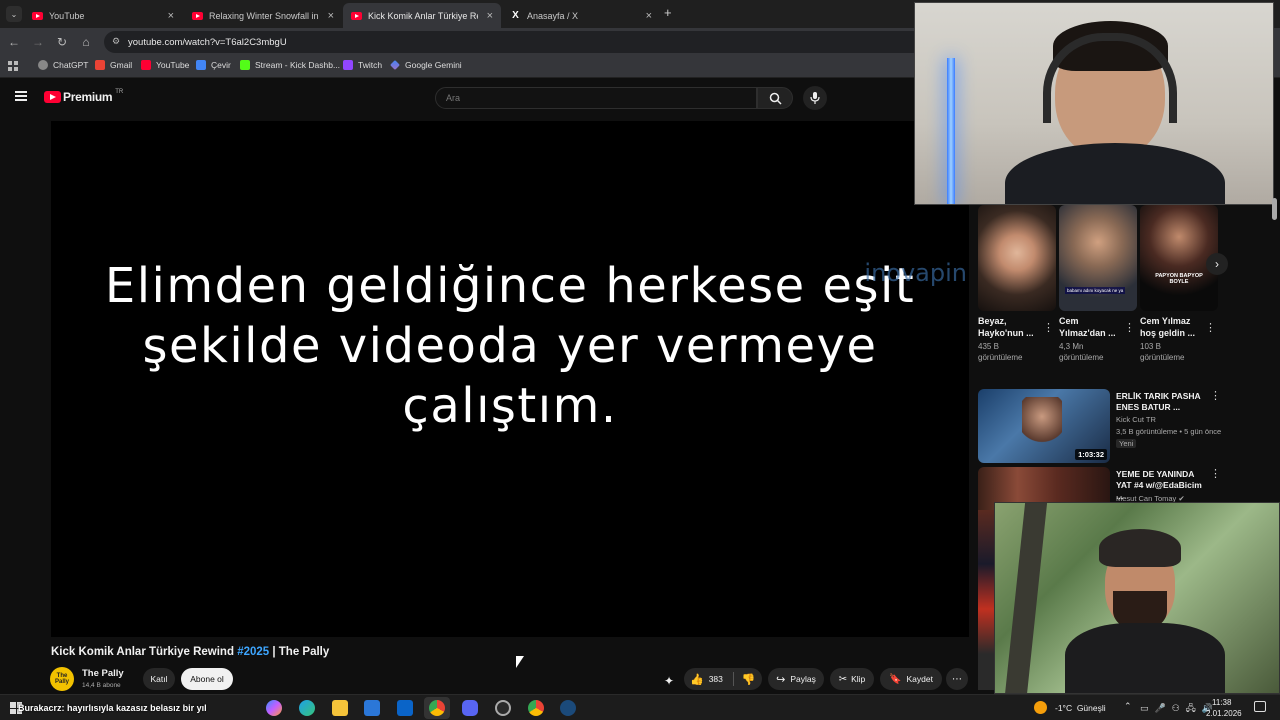 The image size is (1280, 720). What do you see at coordinates (1140, 548) in the screenshot?
I see `person-beanie` at bounding box center [1140, 548].